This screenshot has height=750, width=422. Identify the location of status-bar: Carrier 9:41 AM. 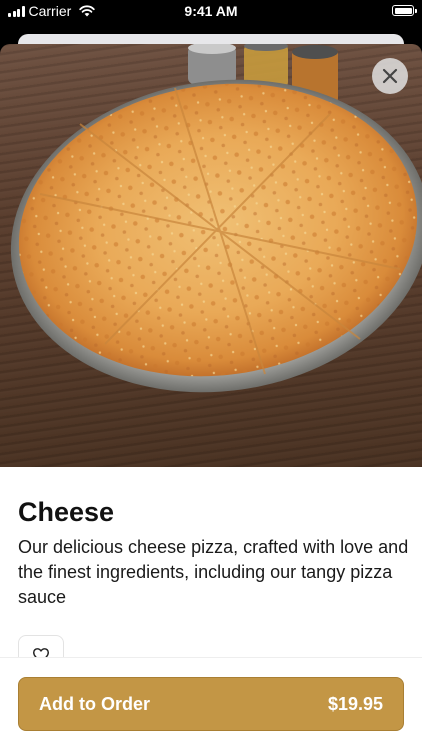
(211, 12).